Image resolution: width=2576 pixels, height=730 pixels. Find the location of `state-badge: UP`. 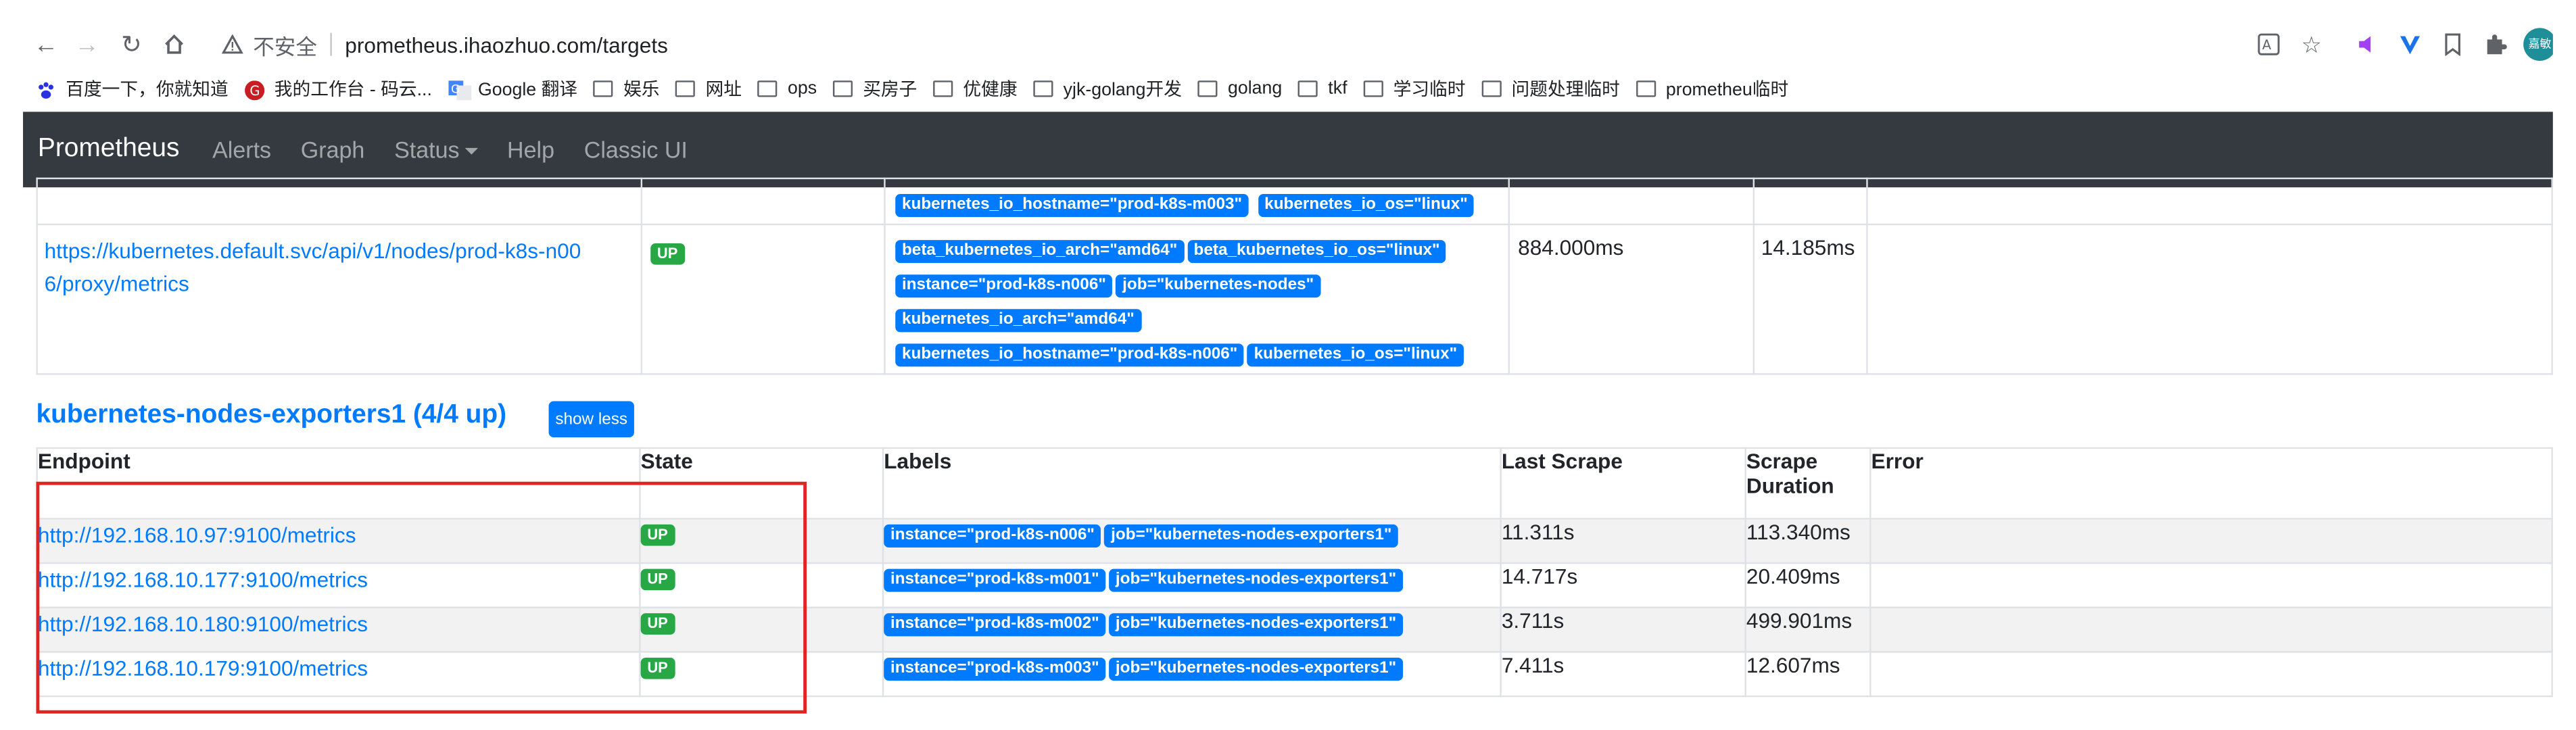

state-badge: UP is located at coordinates (667, 254).